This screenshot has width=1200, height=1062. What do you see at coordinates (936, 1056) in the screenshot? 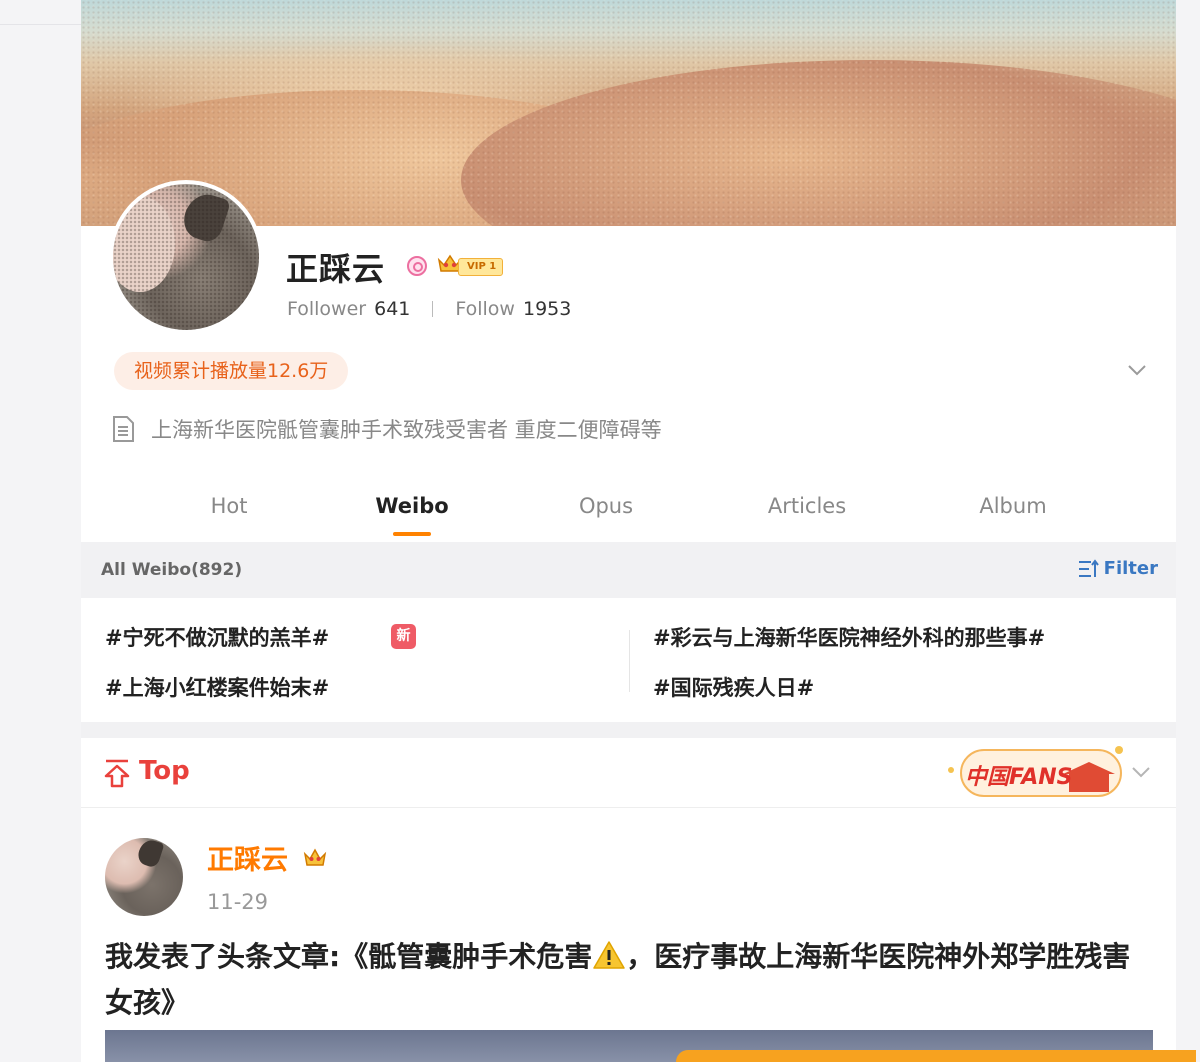
I see `floating-action-tab` at bounding box center [936, 1056].